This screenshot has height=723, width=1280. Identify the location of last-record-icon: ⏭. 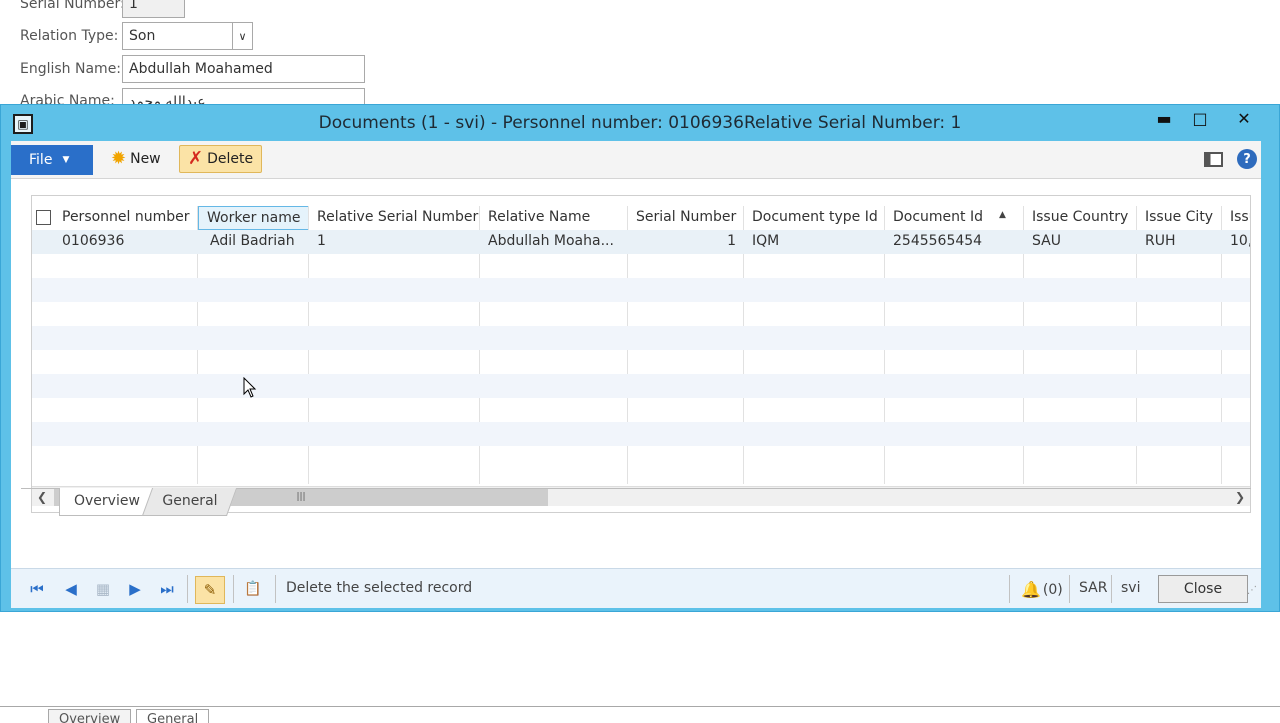
(167, 589).